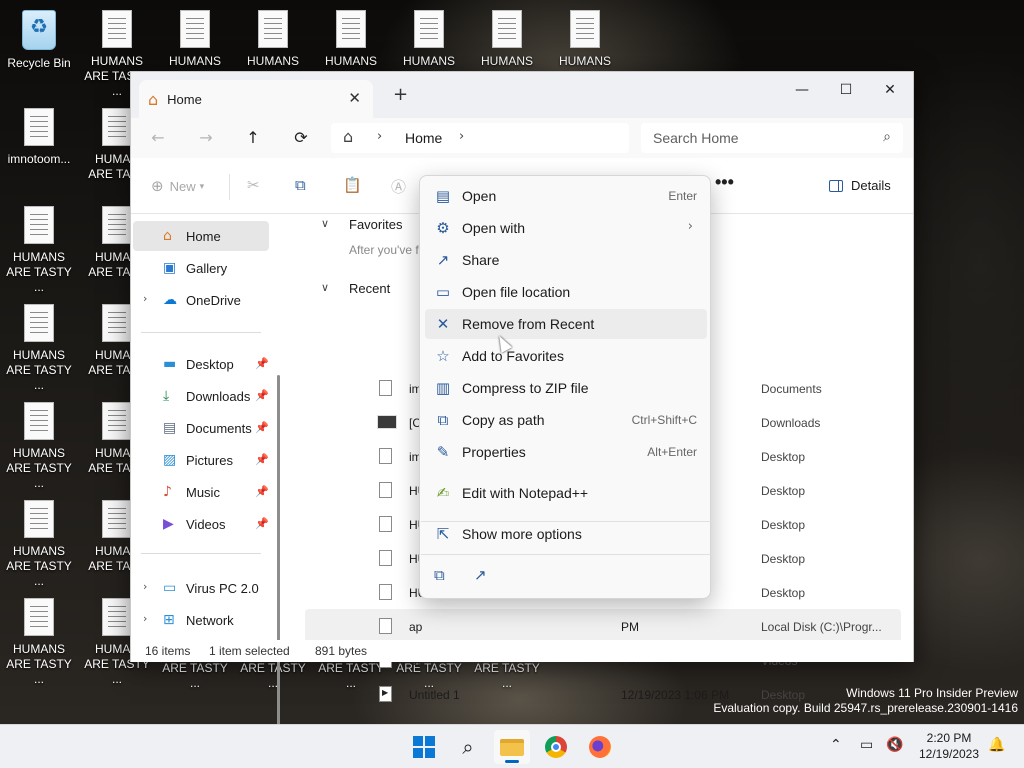 The height and width of the screenshot is (768, 1024). I want to click on details-button: Details, so click(860, 185).